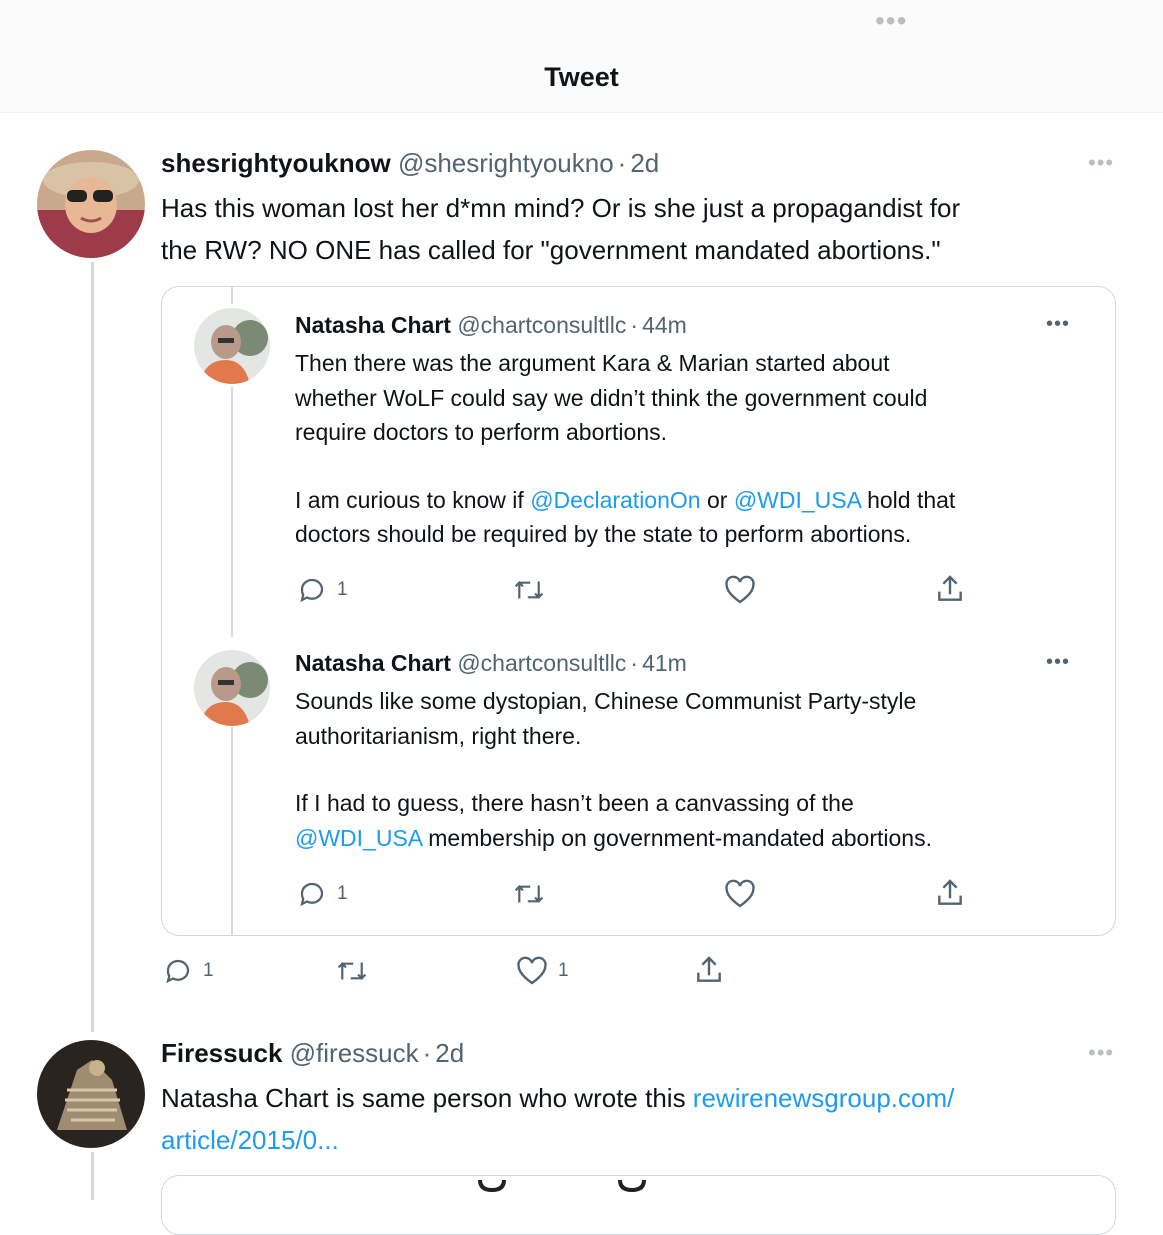 The width and height of the screenshot is (1163, 1235). Describe the element at coordinates (232, 512) in the screenshot. I see `quote-thread-line` at that location.